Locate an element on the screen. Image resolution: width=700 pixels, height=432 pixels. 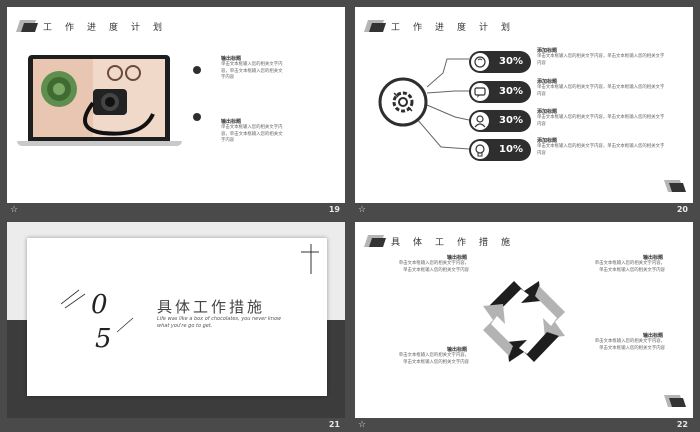
percent-value: 10% is located at coordinates (511, 149).